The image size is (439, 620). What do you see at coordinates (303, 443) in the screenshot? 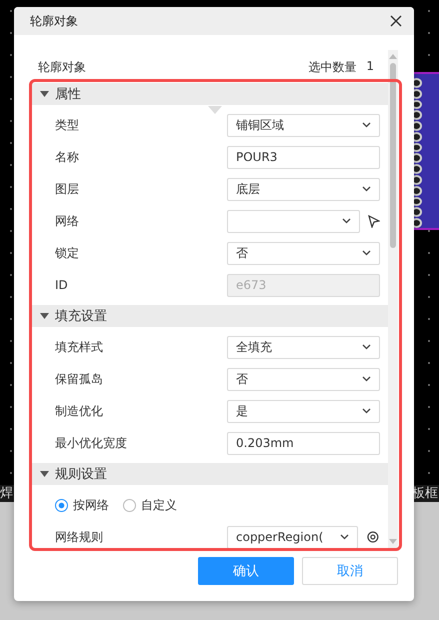
I see `input-field: 0.203mm` at bounding box center [303, 443].